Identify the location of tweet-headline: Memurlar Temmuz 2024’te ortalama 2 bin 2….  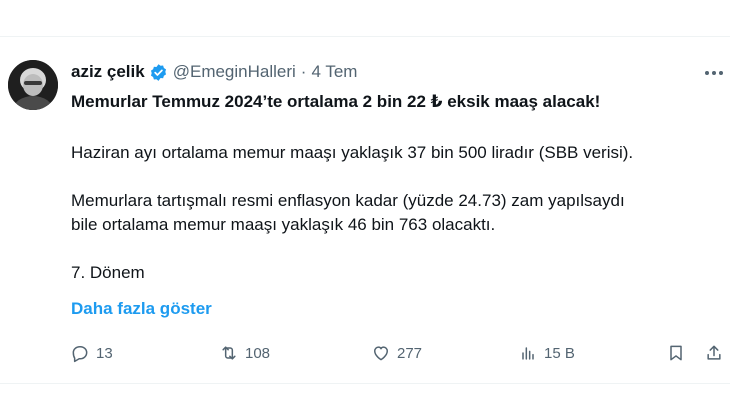
(336, 101).